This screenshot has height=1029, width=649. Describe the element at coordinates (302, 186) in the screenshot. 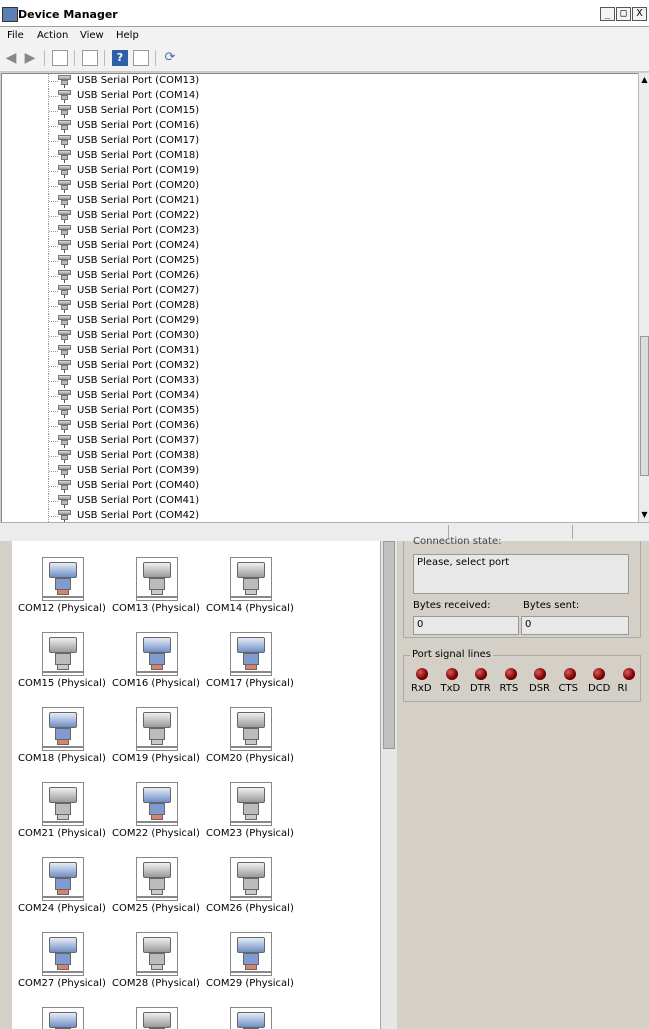

I see `tree-item: USB Serial Port (COM20)` at that location.